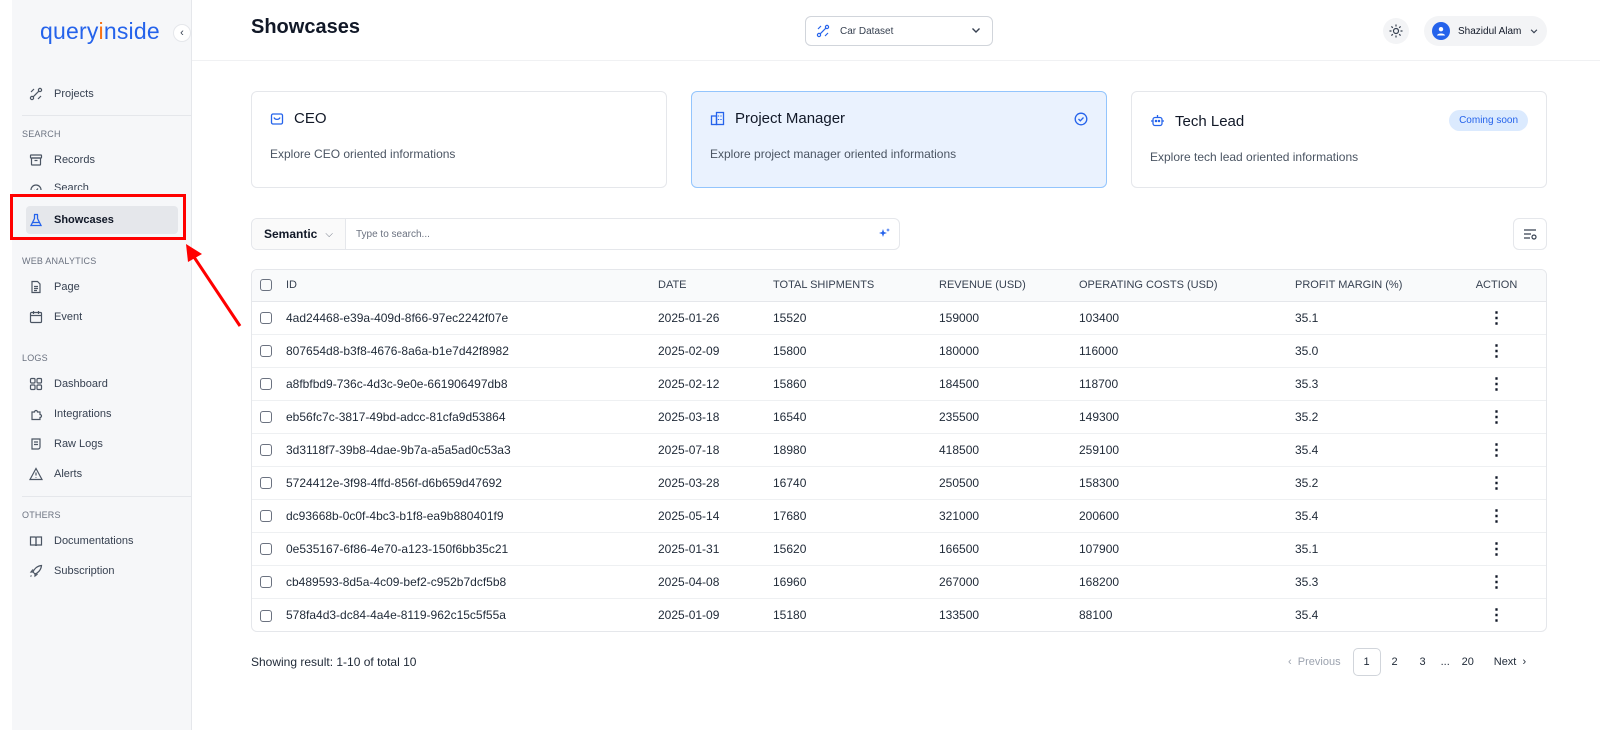 Image resolution: width=1600 pixels, height=730 pixels. I want to click on cell-revenue: 321000, so click(1009, 516).